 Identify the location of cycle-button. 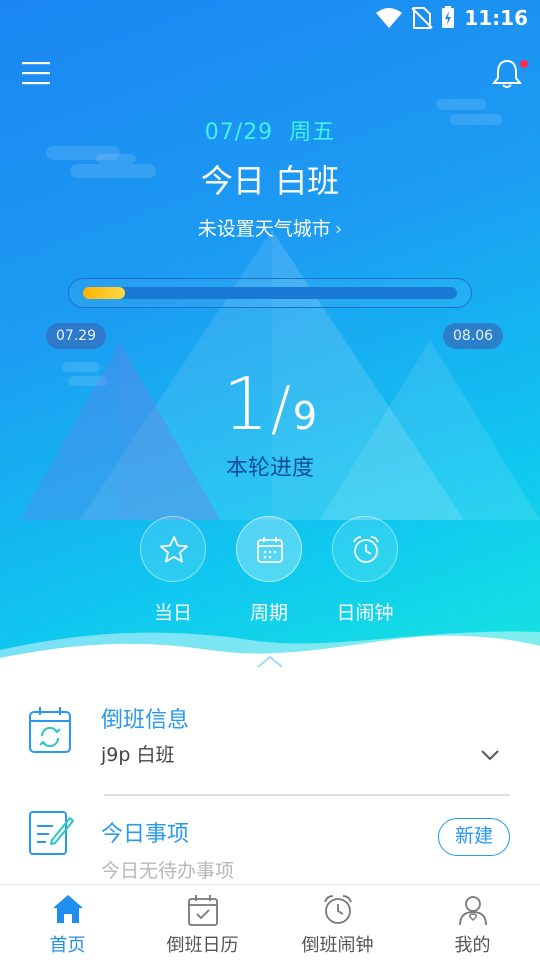
(269, 549).